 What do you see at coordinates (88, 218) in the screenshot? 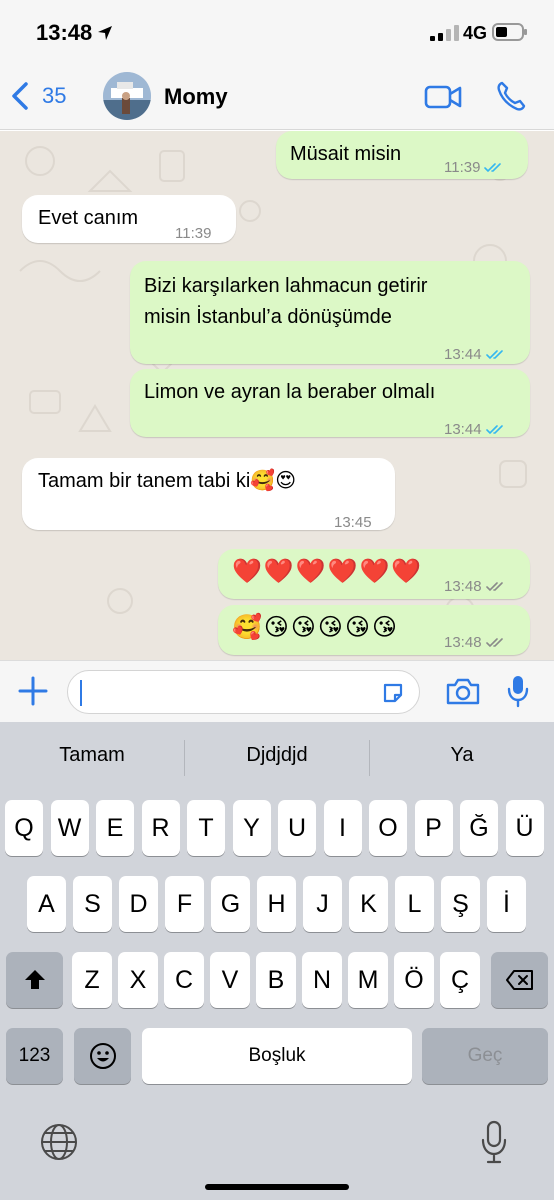
I see `message-text: Evet canım` at bounding box center [88, 218].